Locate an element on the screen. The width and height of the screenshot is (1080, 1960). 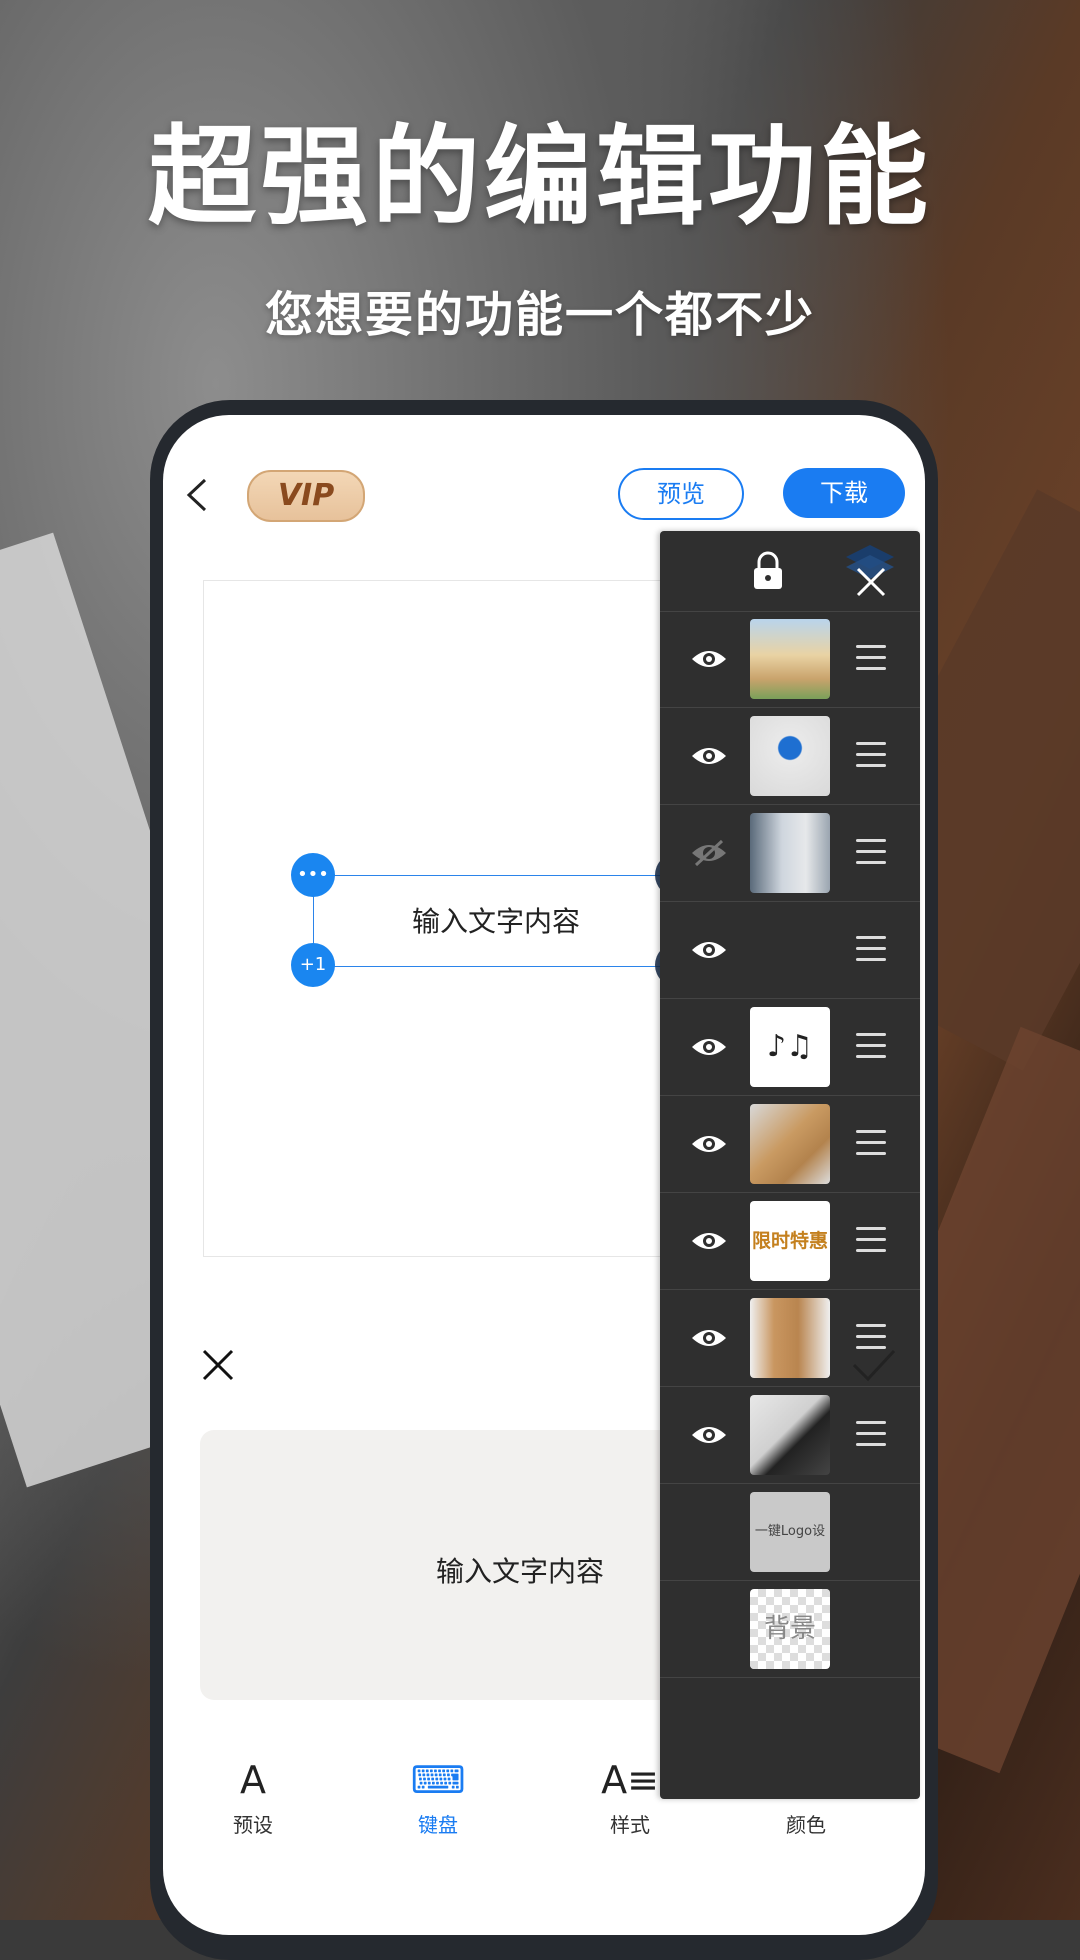
thumb-text: 一键Logo设计 is located at coordinates (790, 1532).